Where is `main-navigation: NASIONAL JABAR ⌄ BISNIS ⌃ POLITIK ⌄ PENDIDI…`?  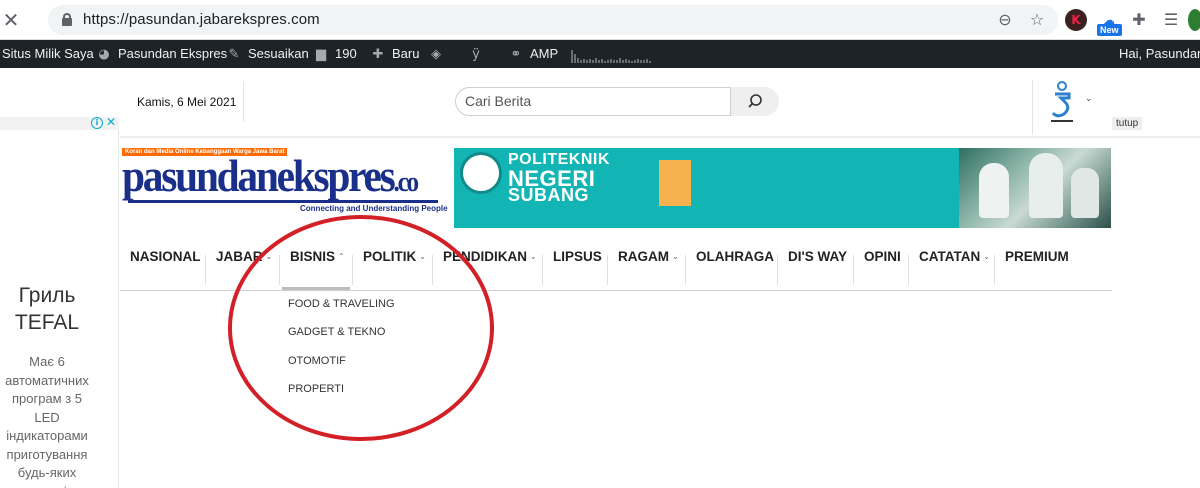
main-navigation: NASIONAL JABAR ⌄ BISNIS ⌃ POLITIK ⌄ PENDIDI… is located at coordinates (616, 270).